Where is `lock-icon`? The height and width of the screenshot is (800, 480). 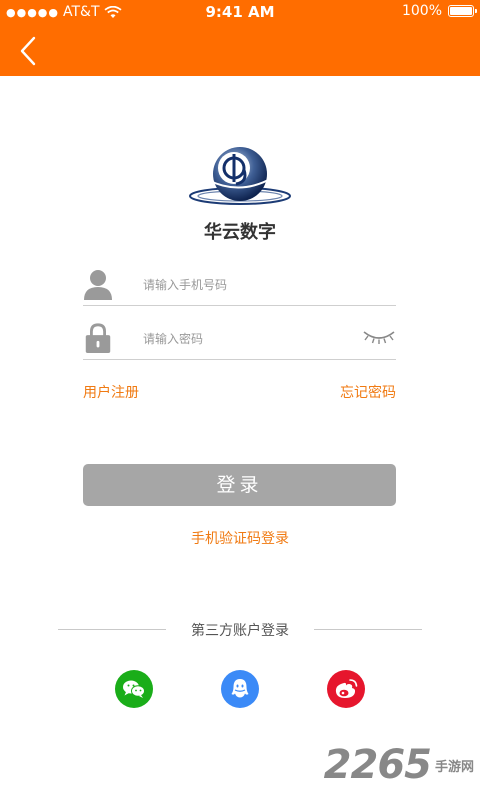
lock-icon is located at coordinates (98, 338).